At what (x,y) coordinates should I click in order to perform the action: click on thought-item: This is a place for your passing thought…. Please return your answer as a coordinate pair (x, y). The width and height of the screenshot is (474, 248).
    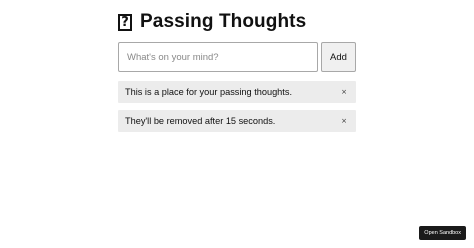
    Looking at the image, I should click on (237, 92).